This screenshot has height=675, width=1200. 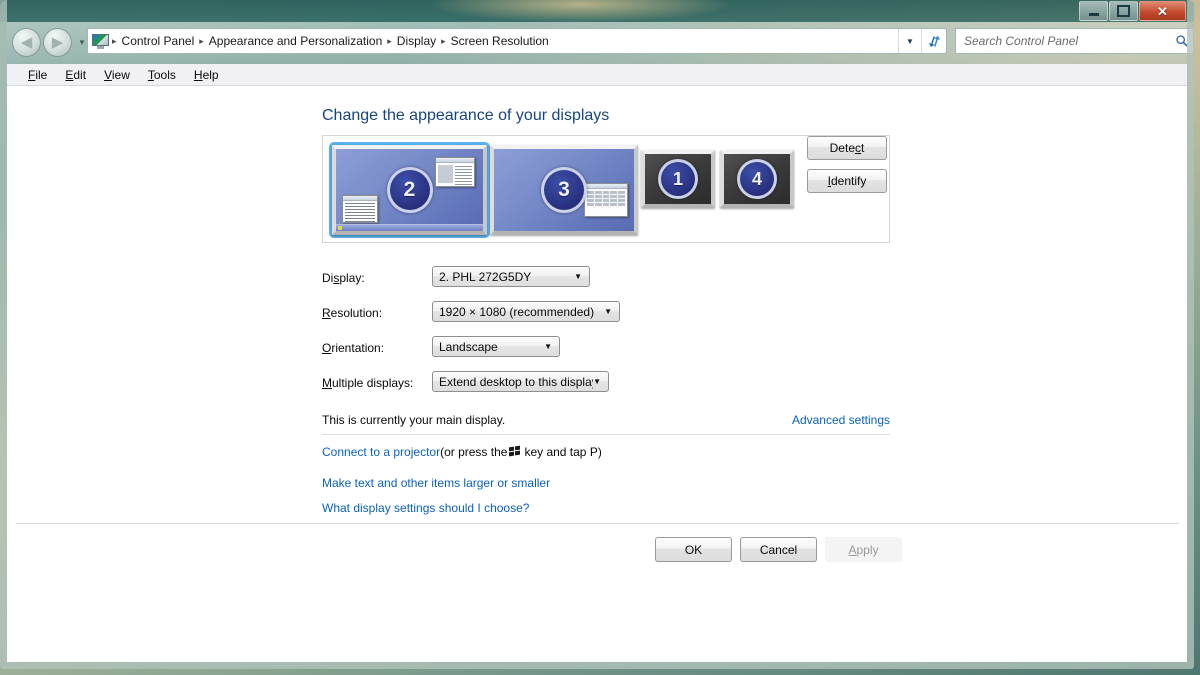 What do you see at coordinates (198, 74) in the screenshot?
I see `menu-help-accelerator: H` at bounding box center [198, 74].